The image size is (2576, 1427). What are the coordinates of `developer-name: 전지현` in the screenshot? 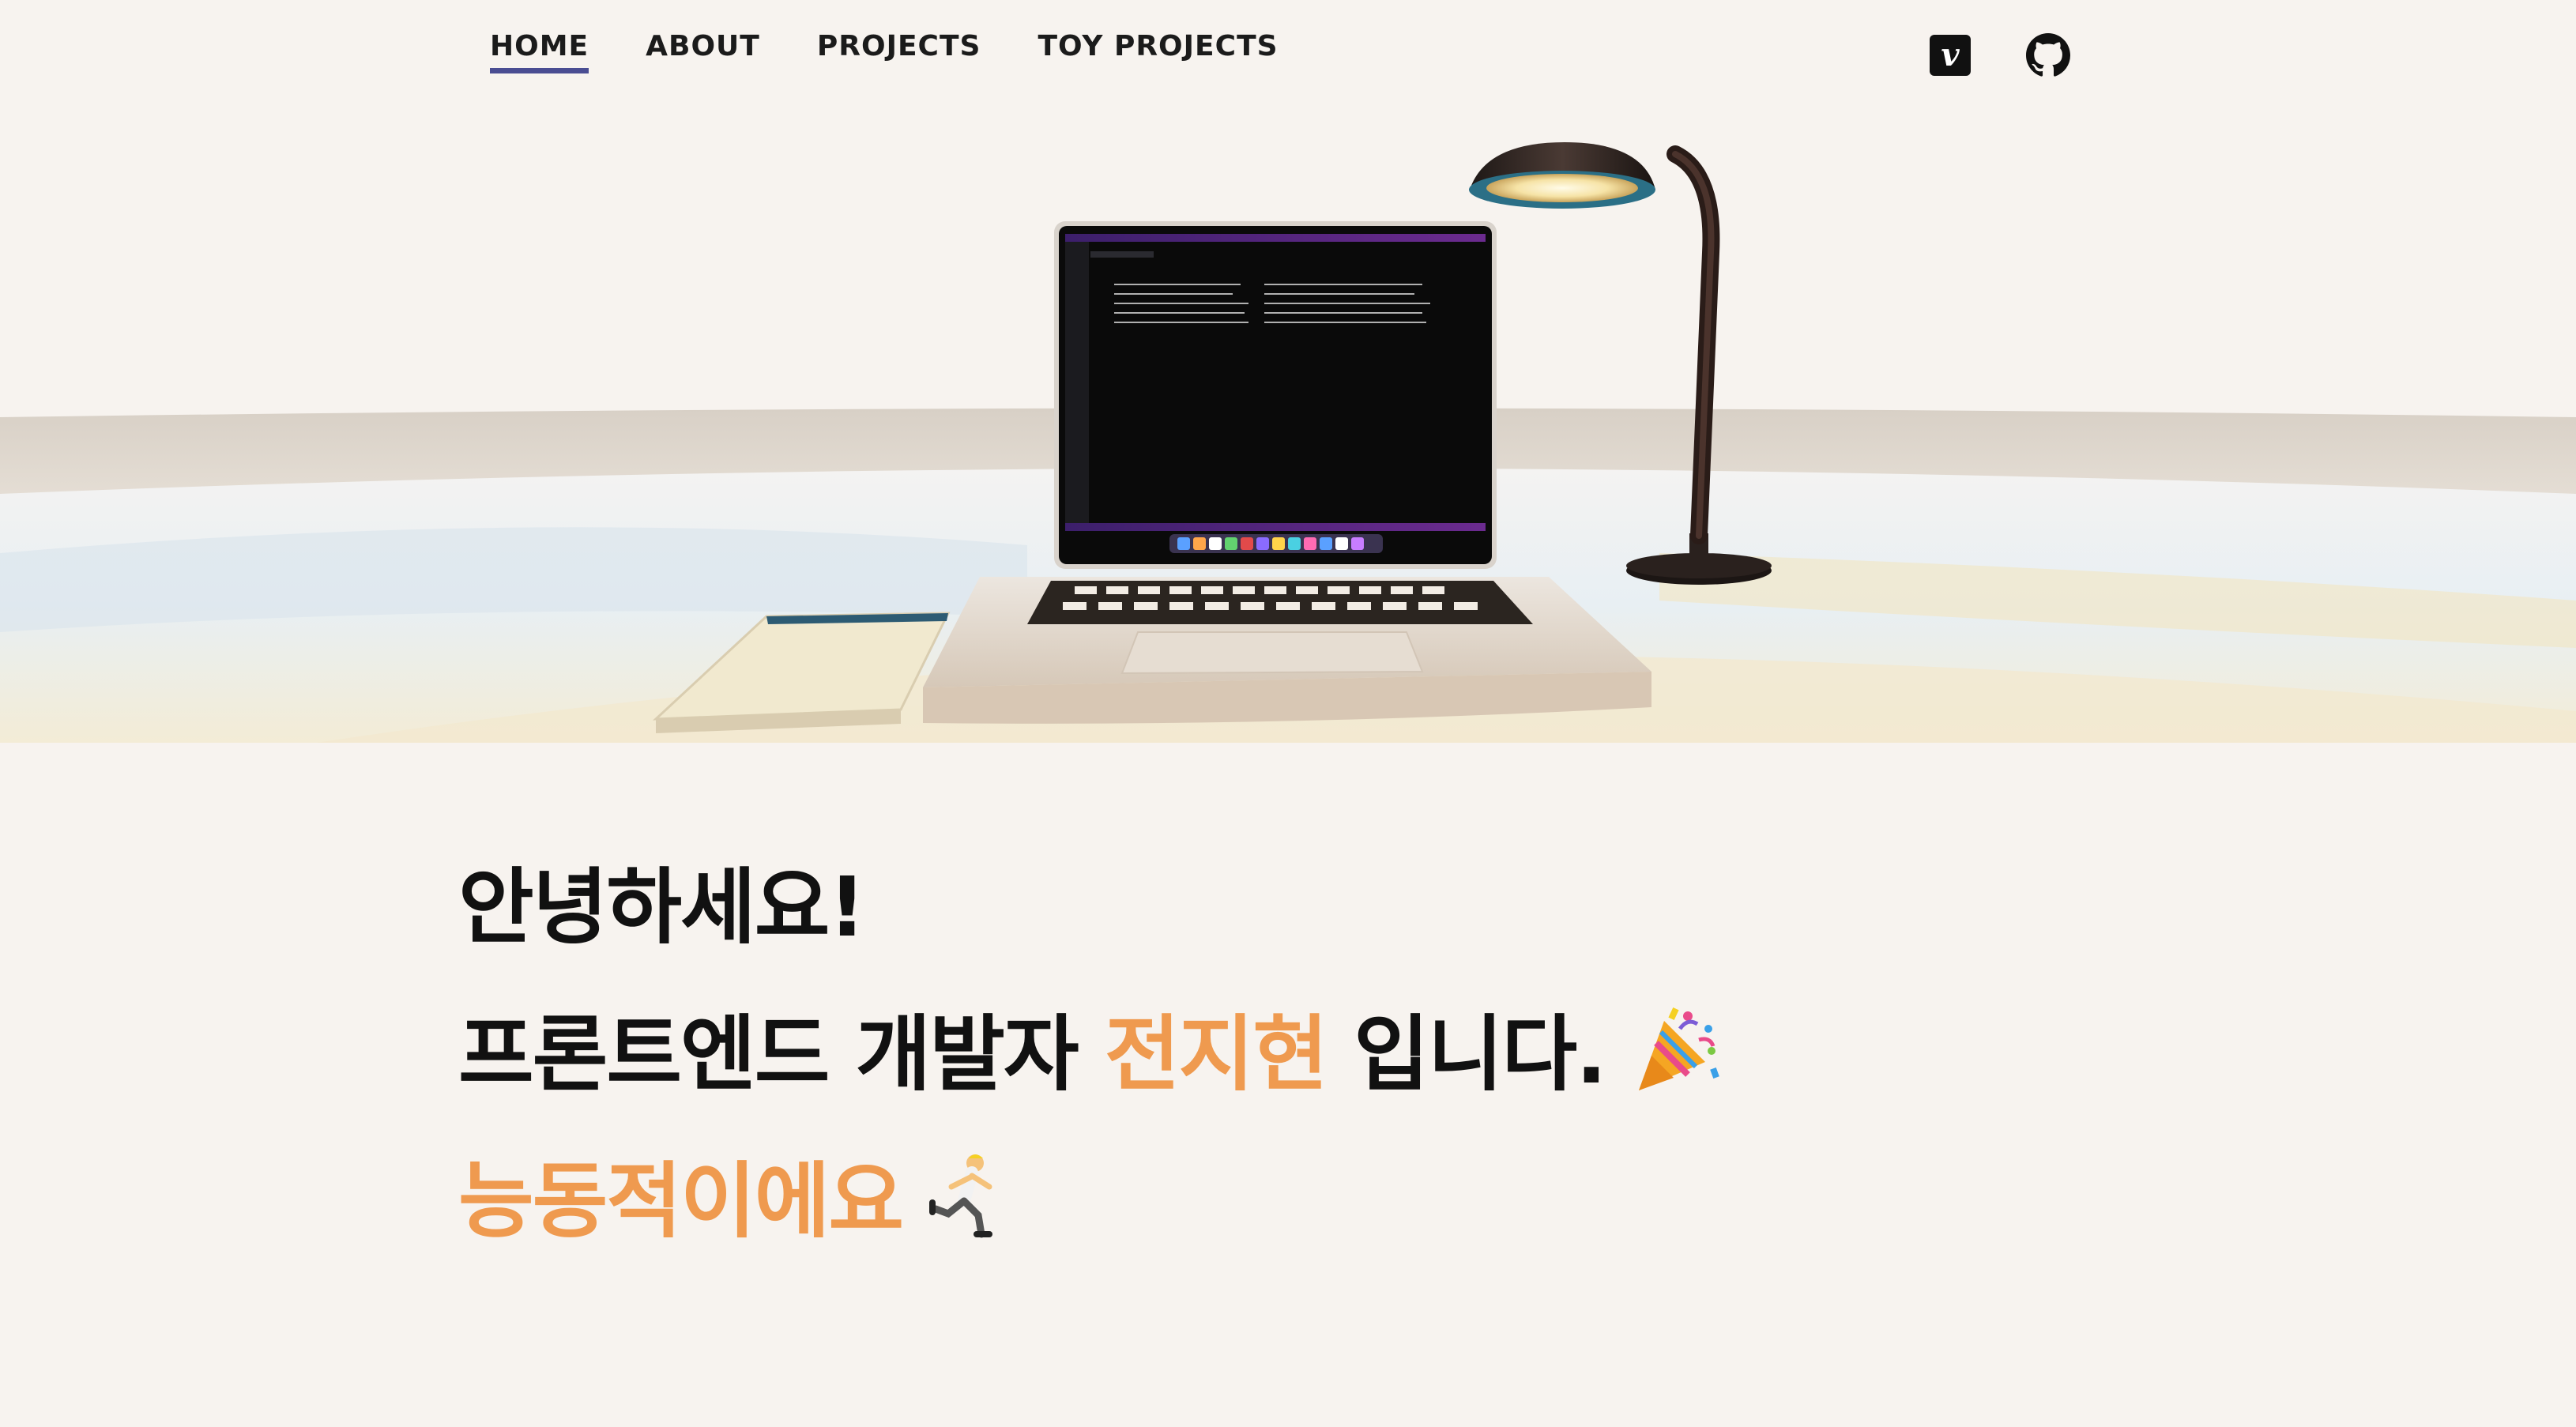 It's located at (1216, 1054).